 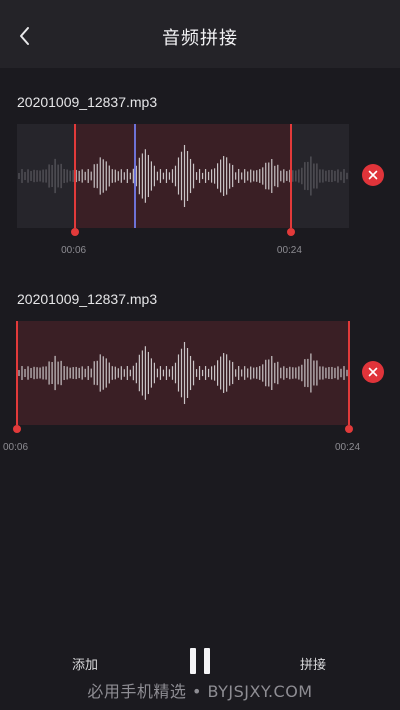 I want to click on top-bar: 音频拼接, so click(x=200, y=34).